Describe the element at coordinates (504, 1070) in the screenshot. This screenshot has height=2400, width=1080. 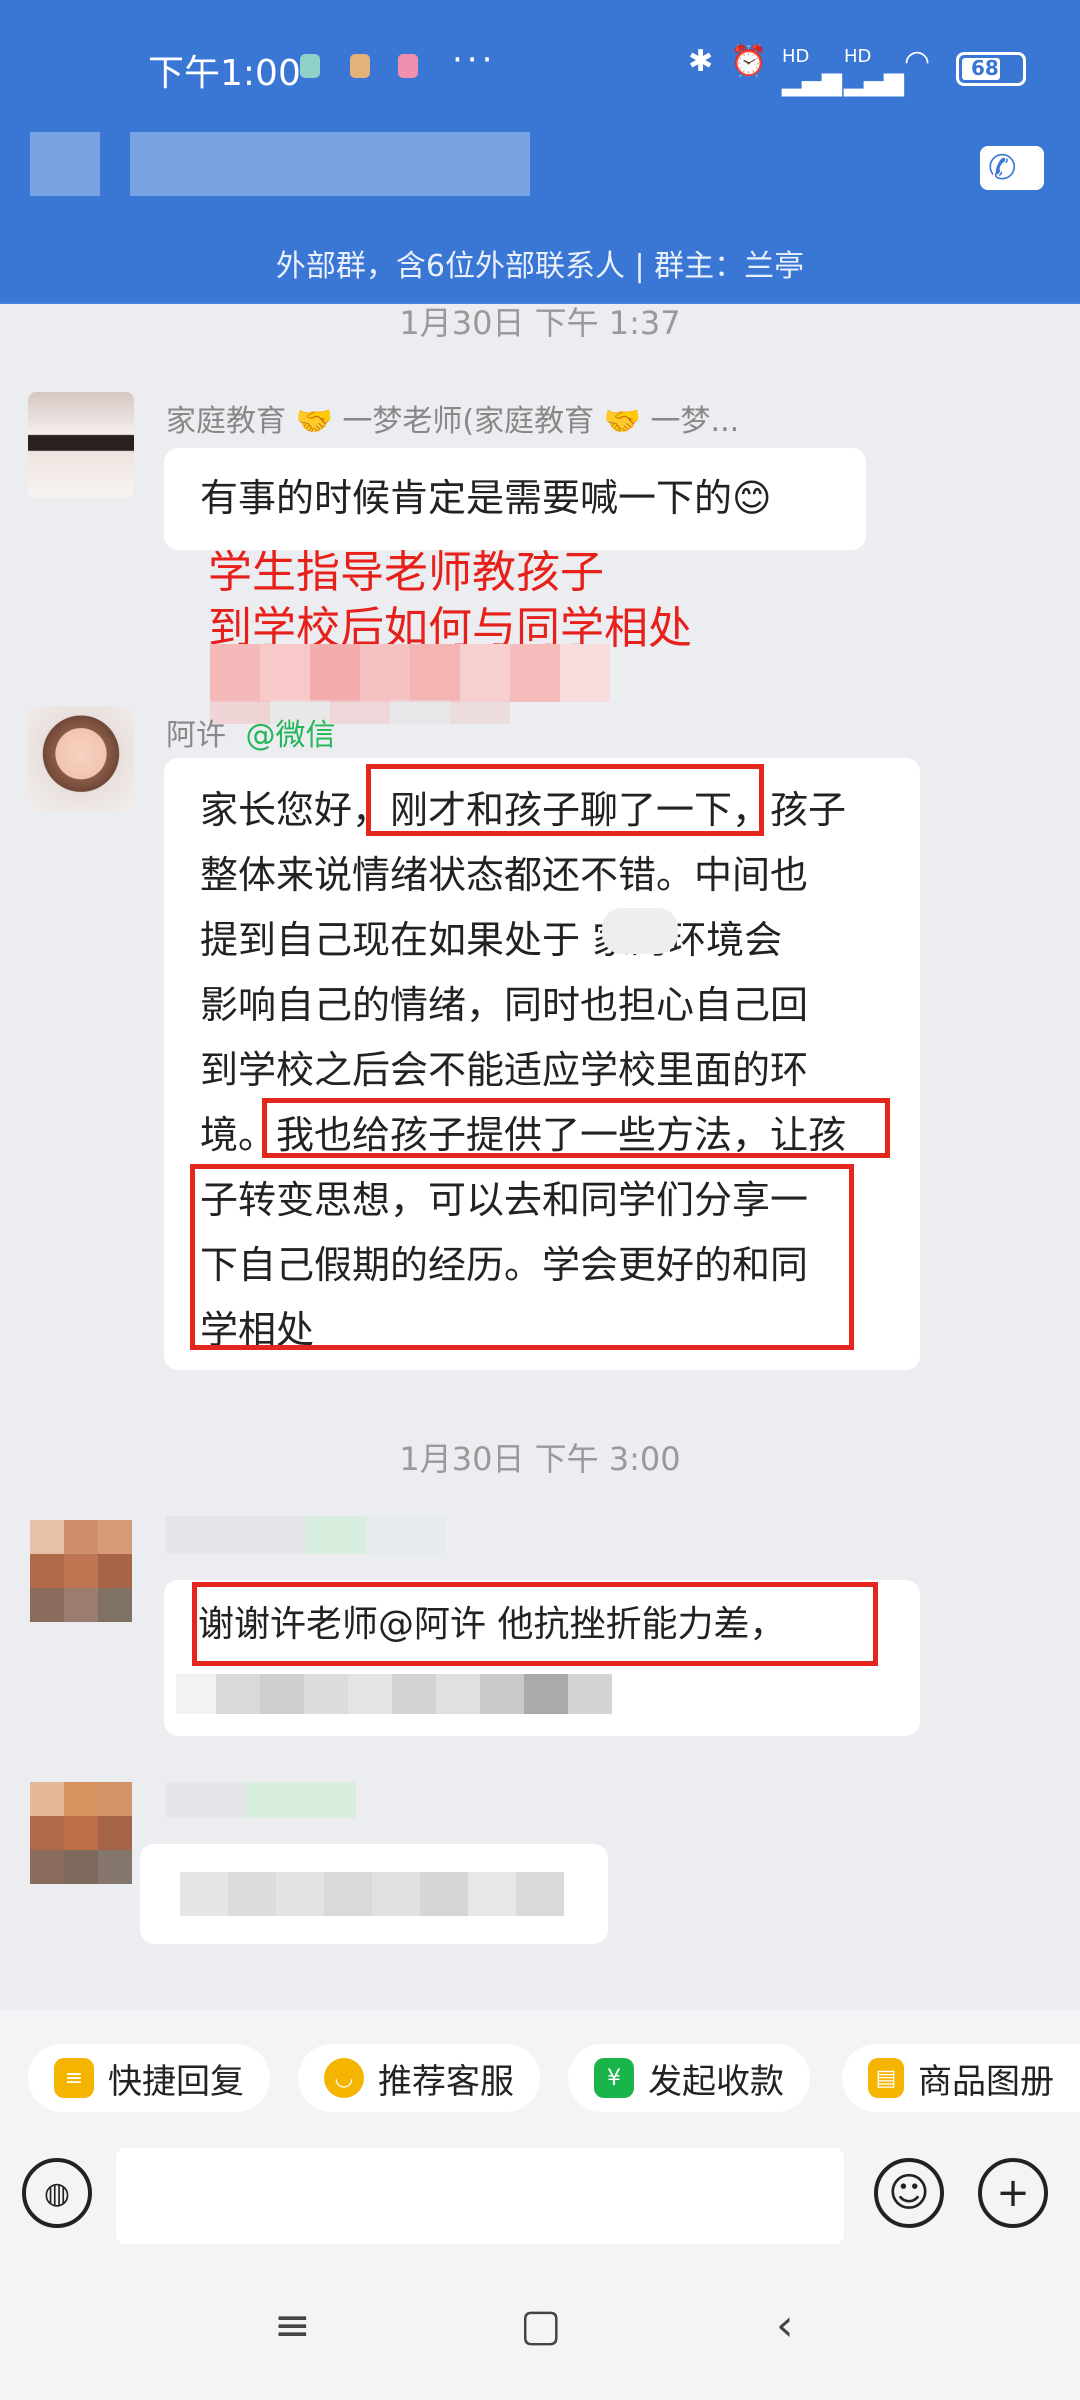
I see `message-line: 到学校之后会不能适应学校里面的环` at that location.